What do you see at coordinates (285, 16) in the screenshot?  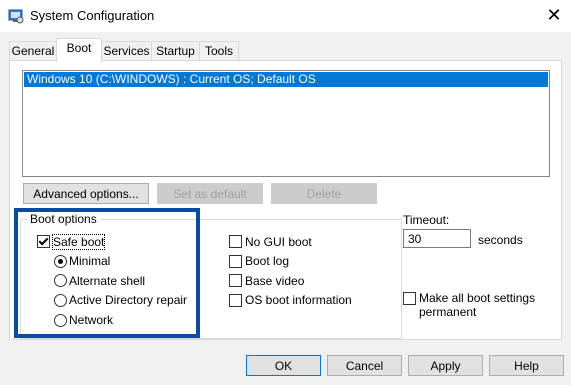 I see `title-bar: System Configuration ✕` at bounding box center [285, 16].